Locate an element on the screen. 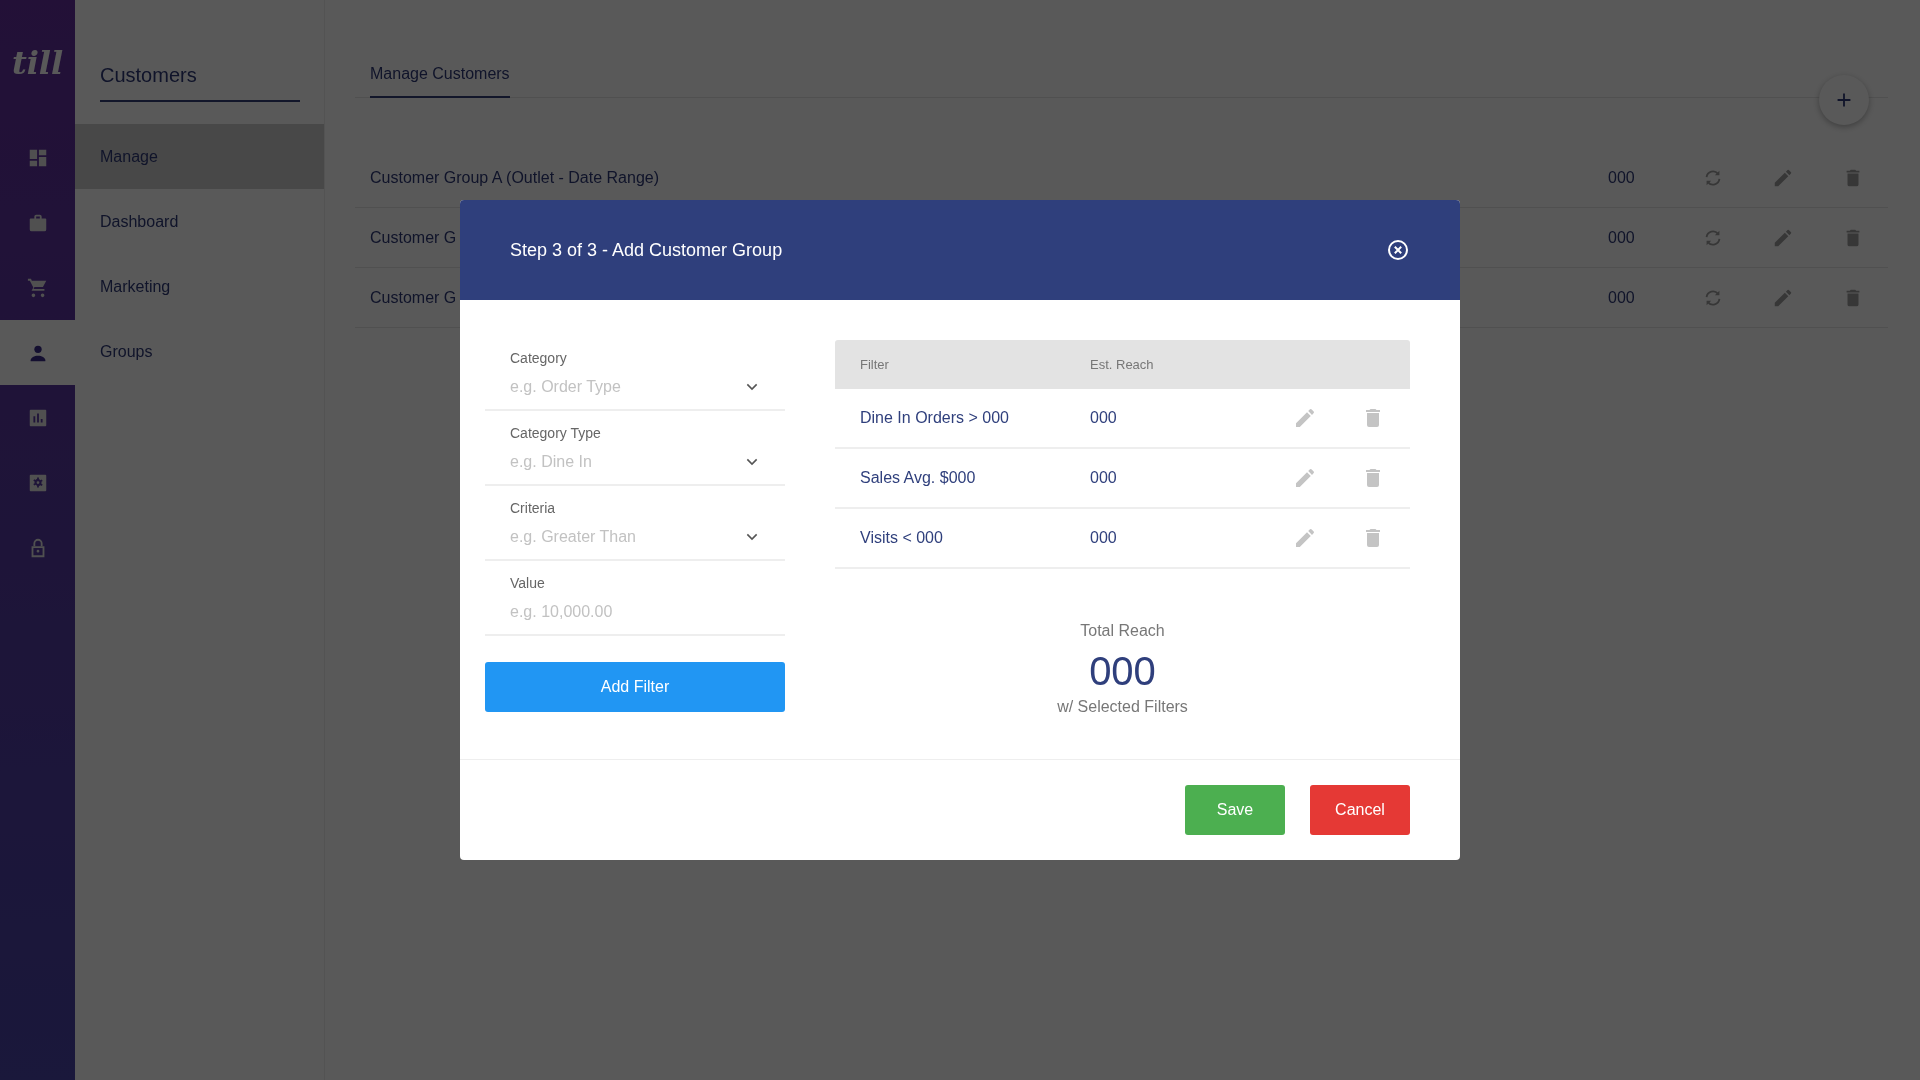  tab: Manage Customers is located at coordinates (440, 80).